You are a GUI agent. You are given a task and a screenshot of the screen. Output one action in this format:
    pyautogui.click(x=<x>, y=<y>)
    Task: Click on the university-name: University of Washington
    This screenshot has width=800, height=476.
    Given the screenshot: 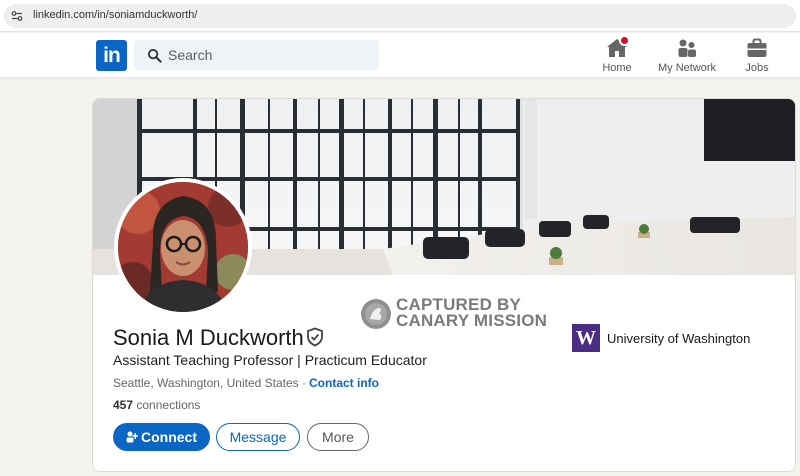 What is the action you would take?
    pyautogui.click(x=679, y=338)
    